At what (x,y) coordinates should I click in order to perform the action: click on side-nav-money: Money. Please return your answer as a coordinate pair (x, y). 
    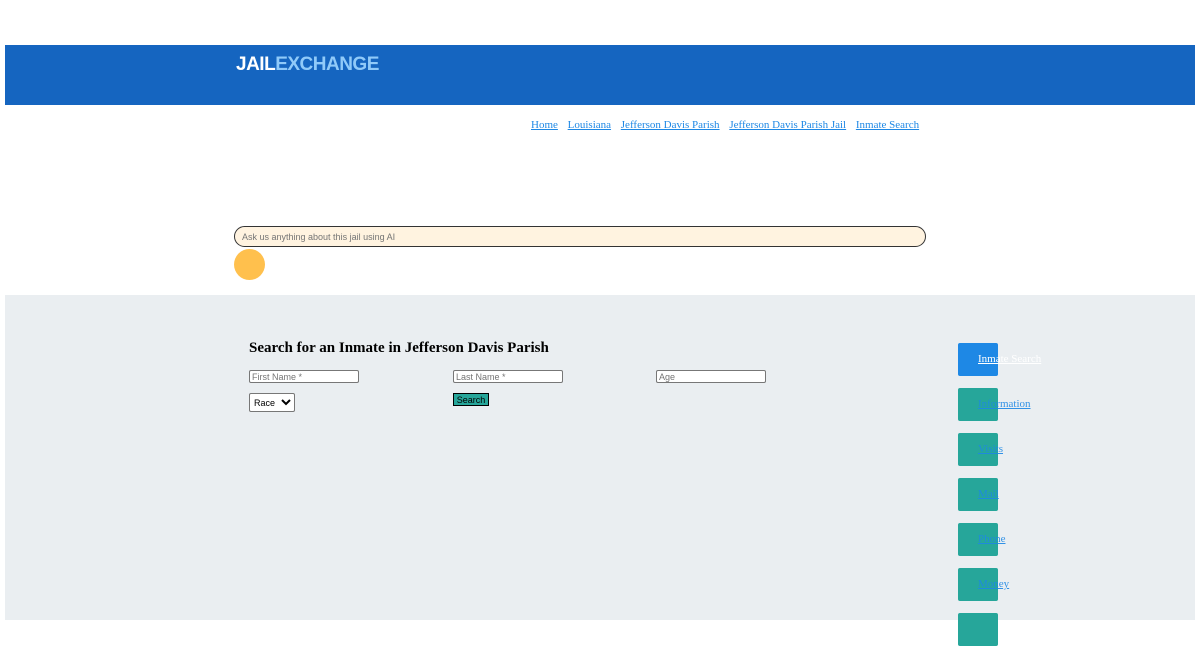
    Looking at the image, I should click on (983, 584).